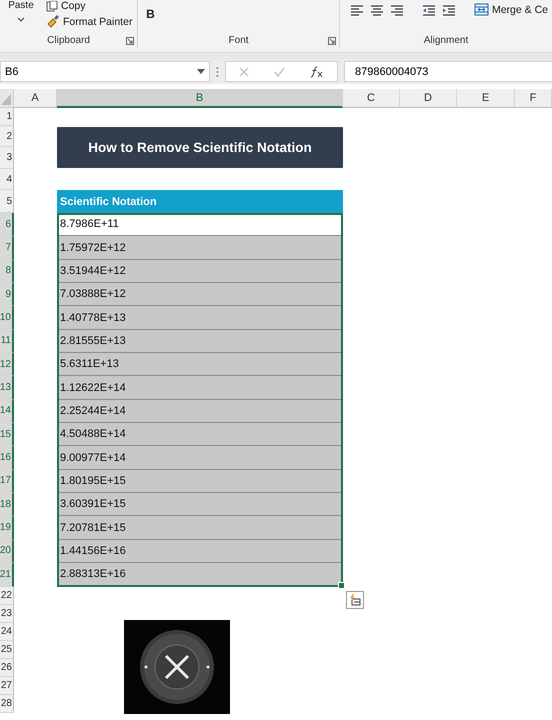  Describe the element at coordinates (200, 364) in the screenshot. I see `table-cell: 5.6311E+13` at that location.